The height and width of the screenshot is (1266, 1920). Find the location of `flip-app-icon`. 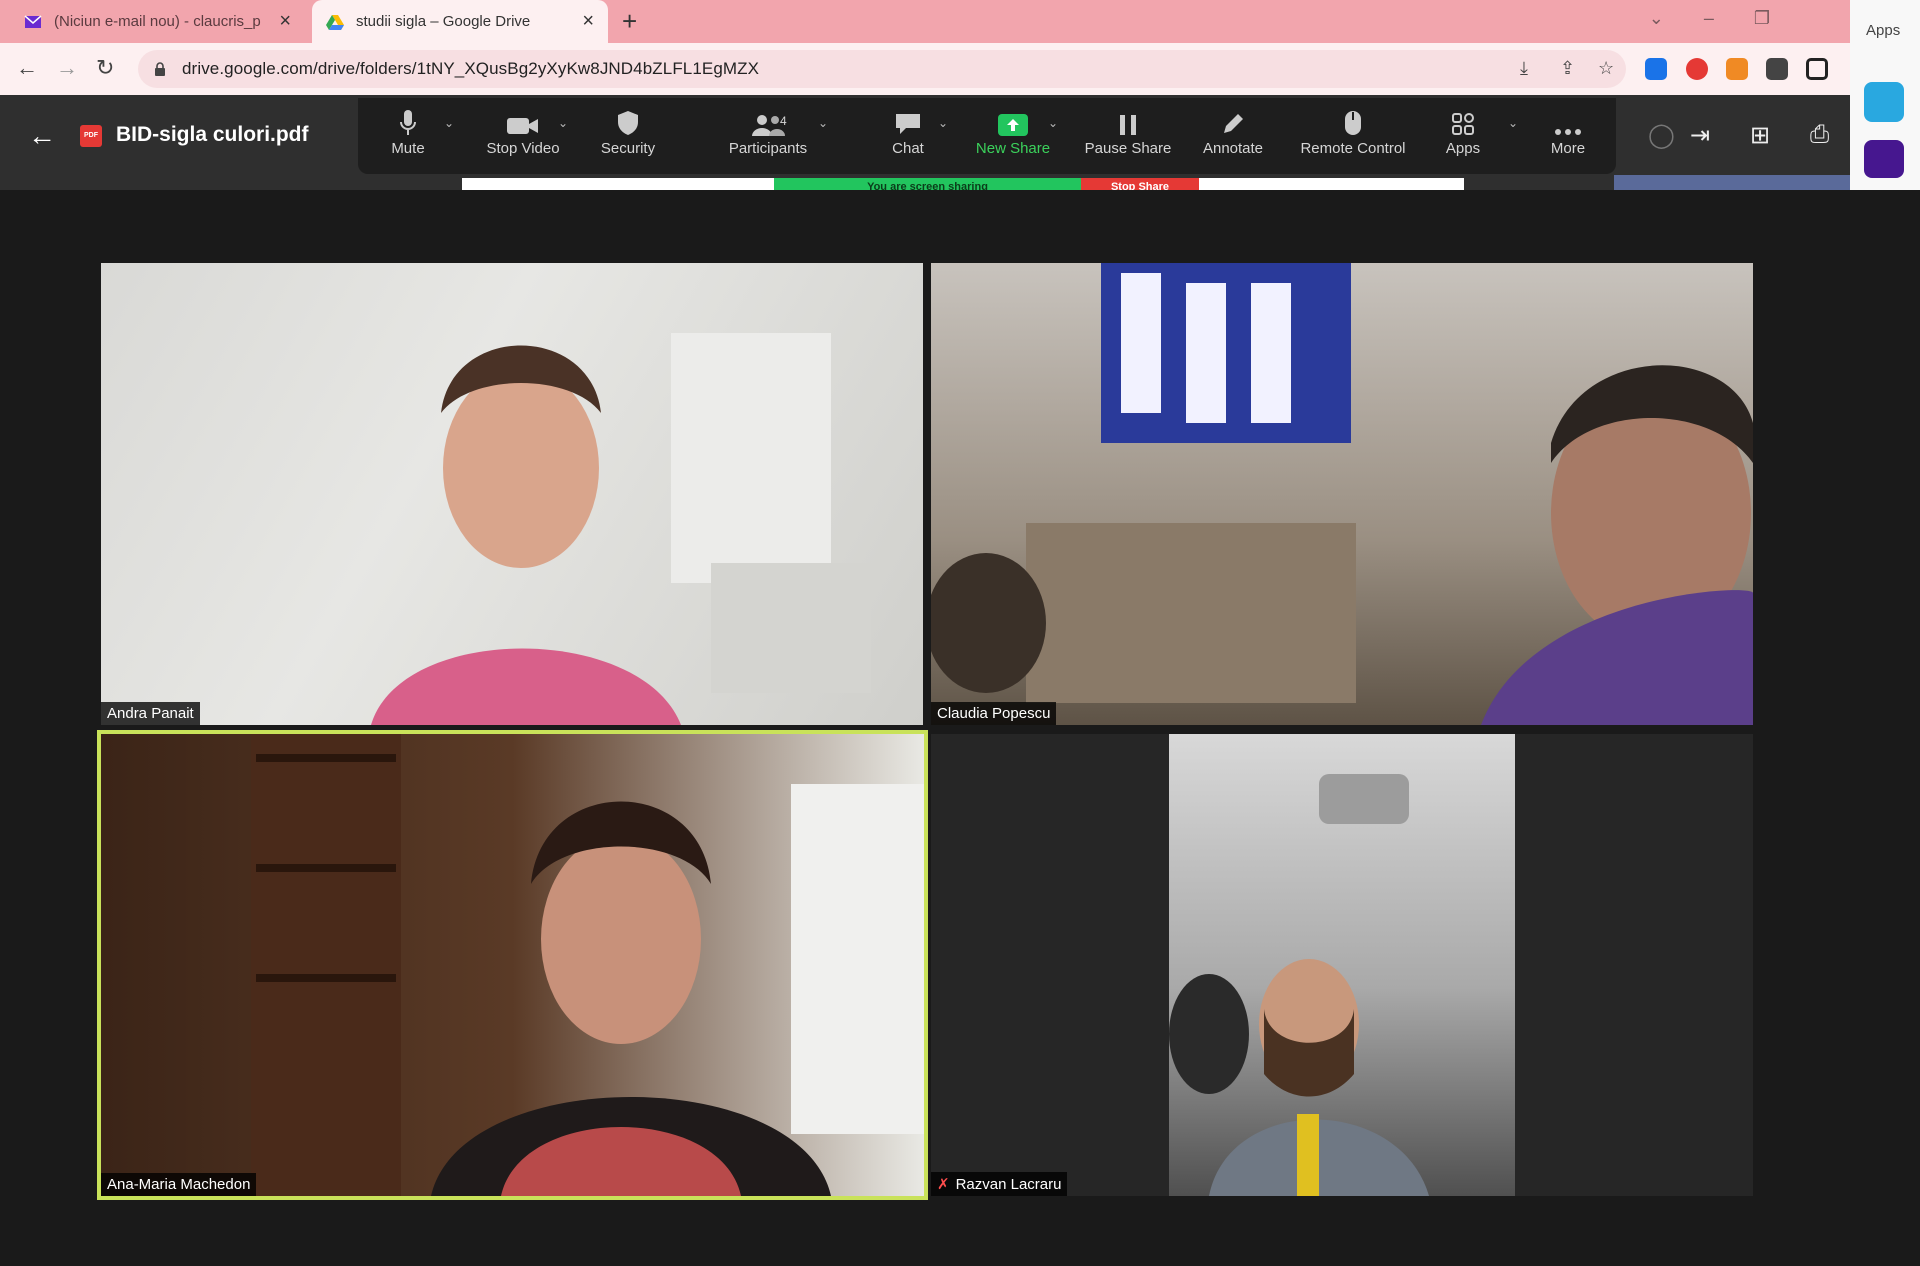

flip-app-icon is located at coordinates (1884, 102).